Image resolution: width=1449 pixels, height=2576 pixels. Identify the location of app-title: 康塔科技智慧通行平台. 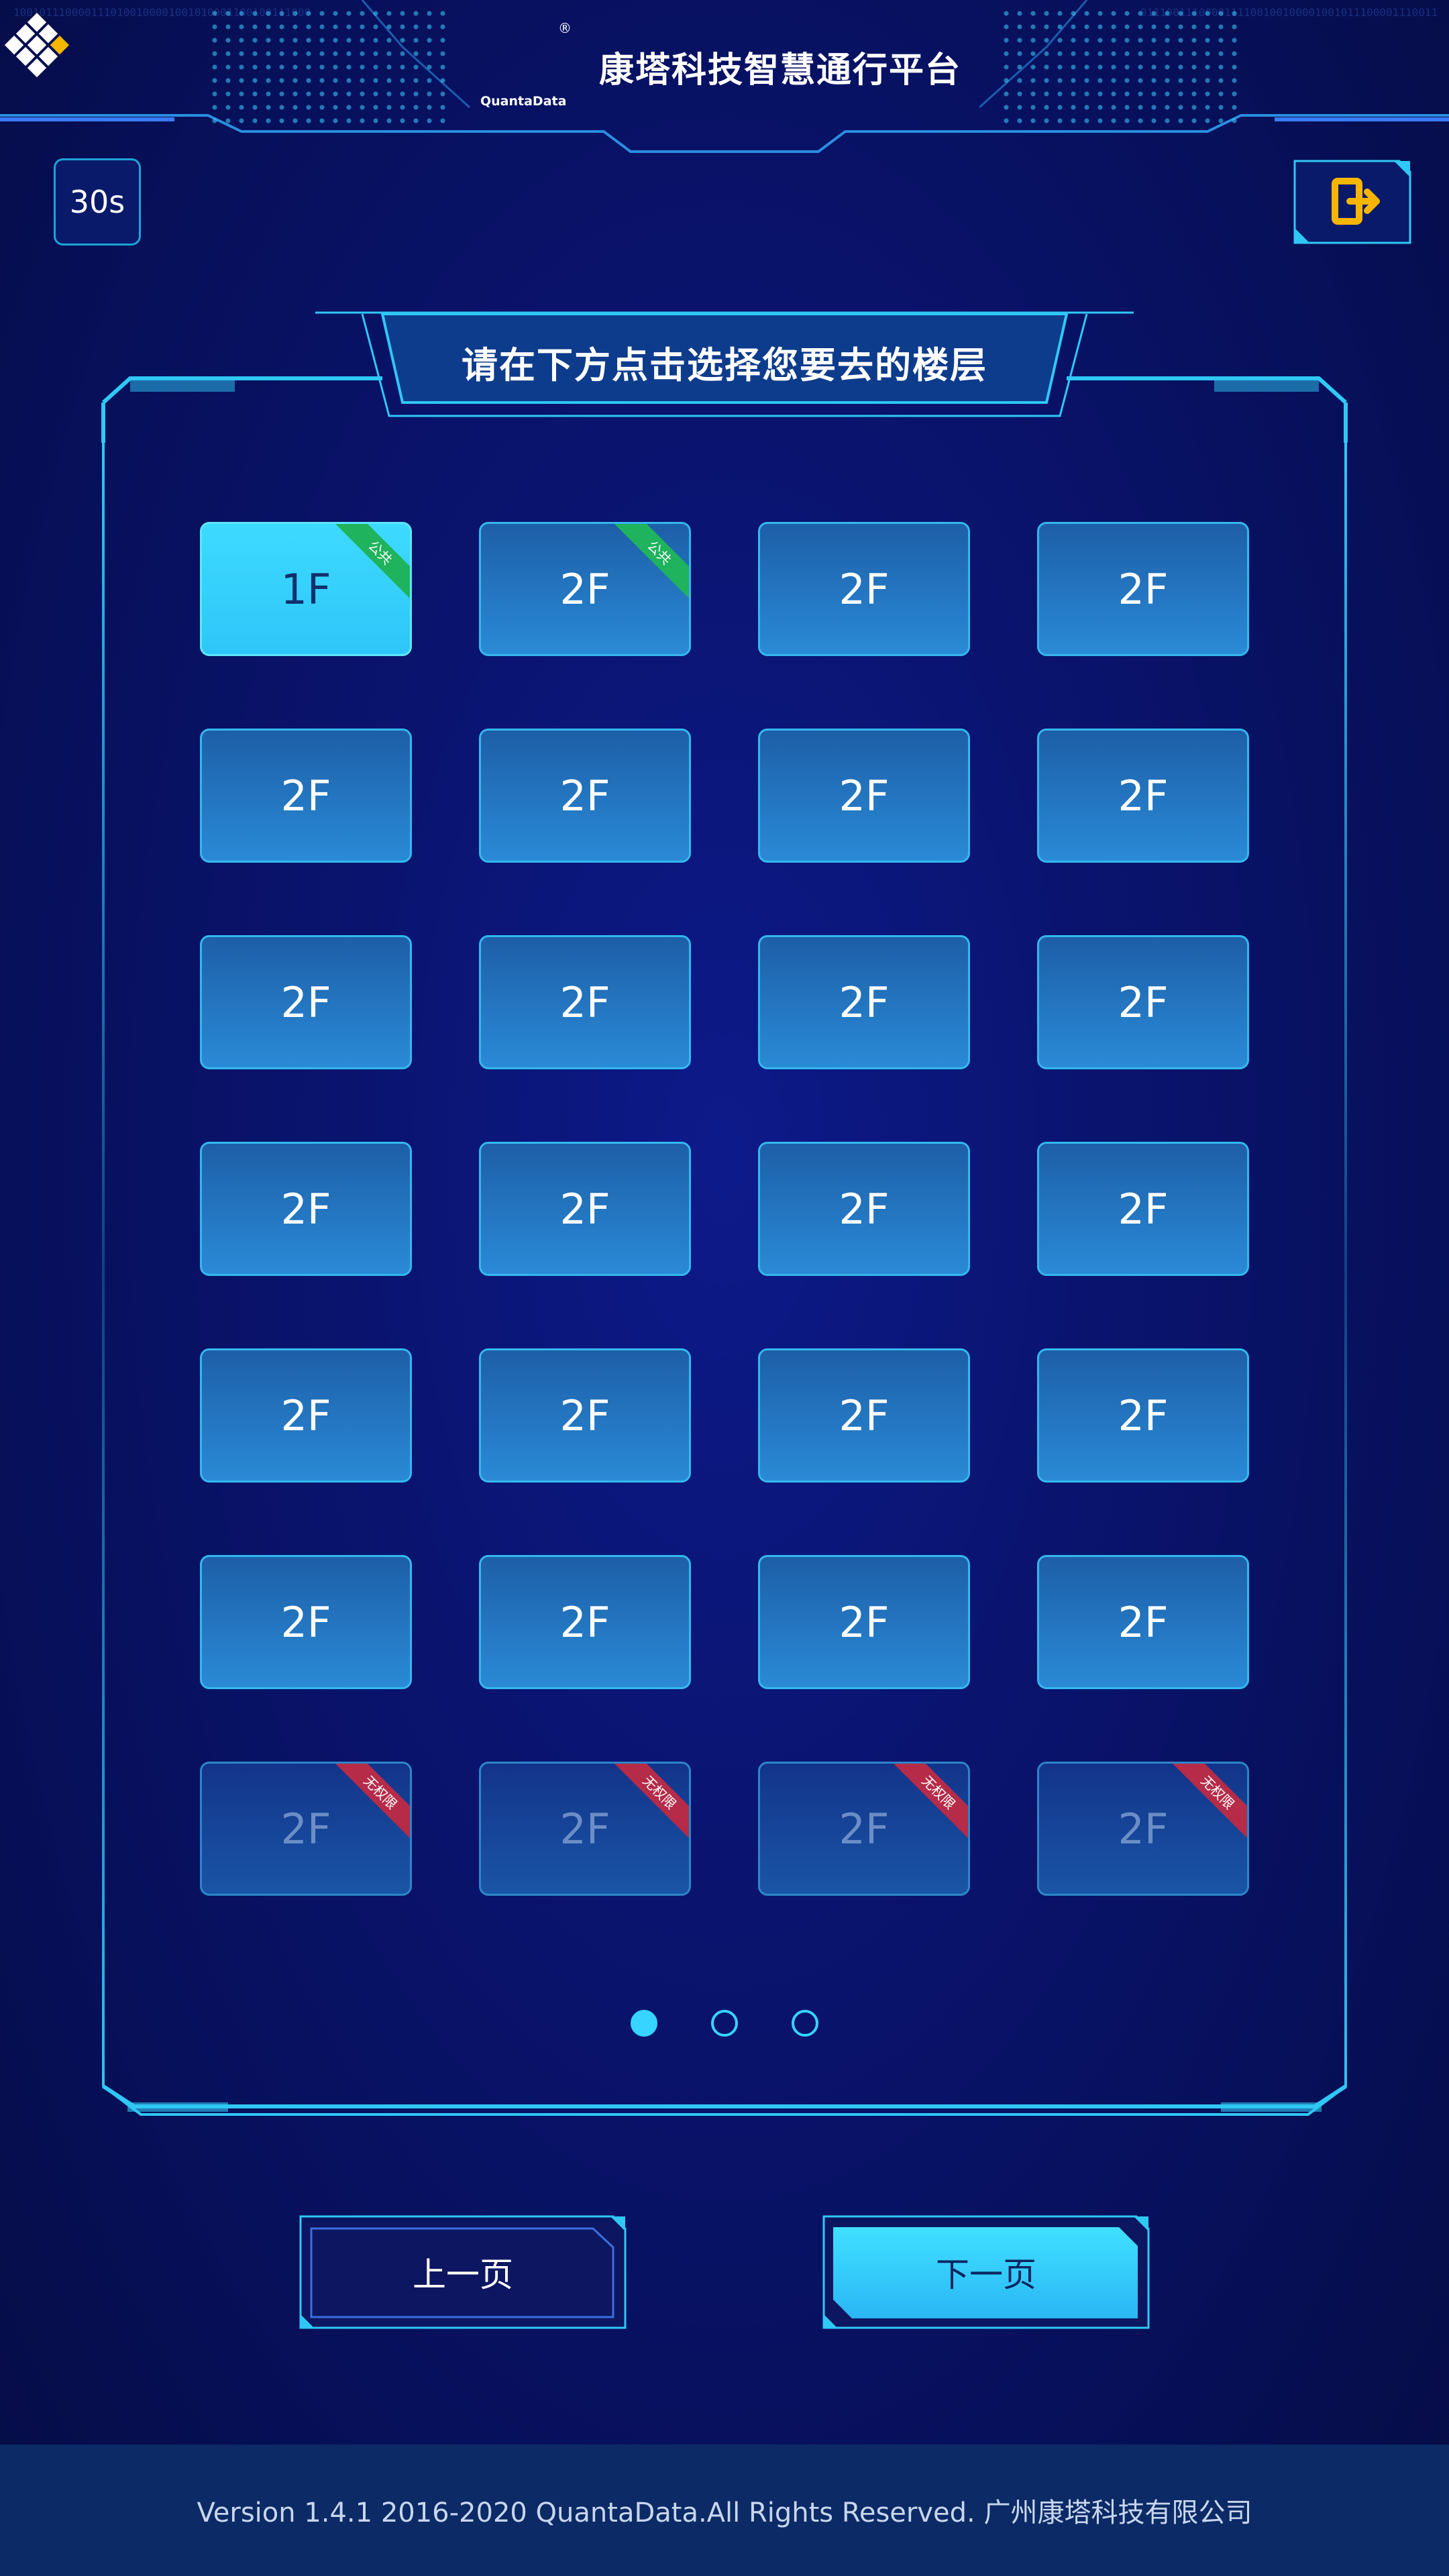
(780, 70).